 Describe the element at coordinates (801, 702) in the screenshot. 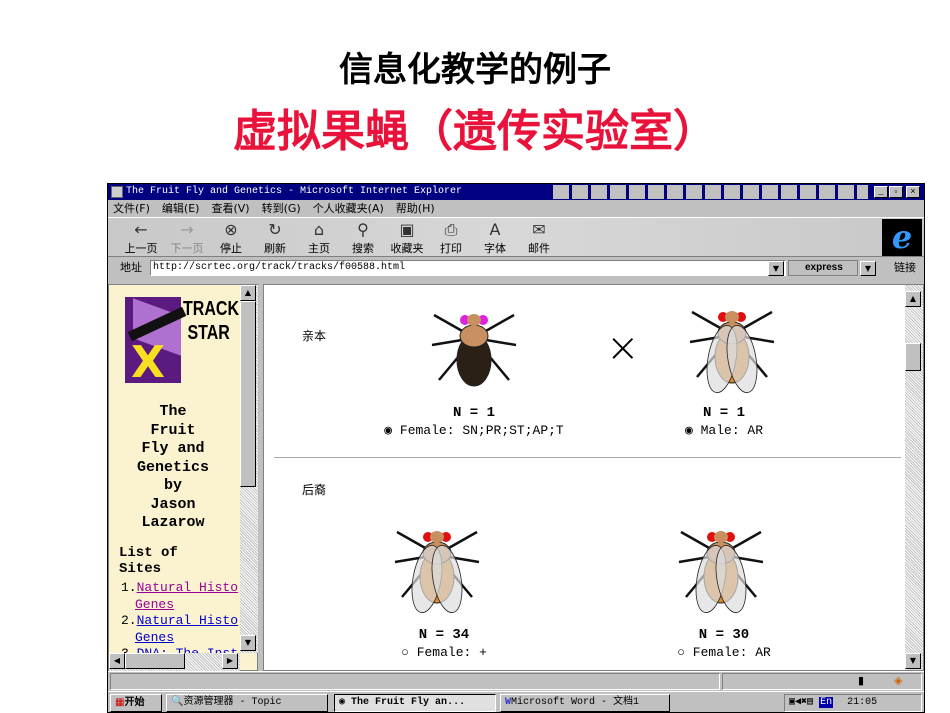

I see `tray-icons: ▣◀✖▤` at that location.